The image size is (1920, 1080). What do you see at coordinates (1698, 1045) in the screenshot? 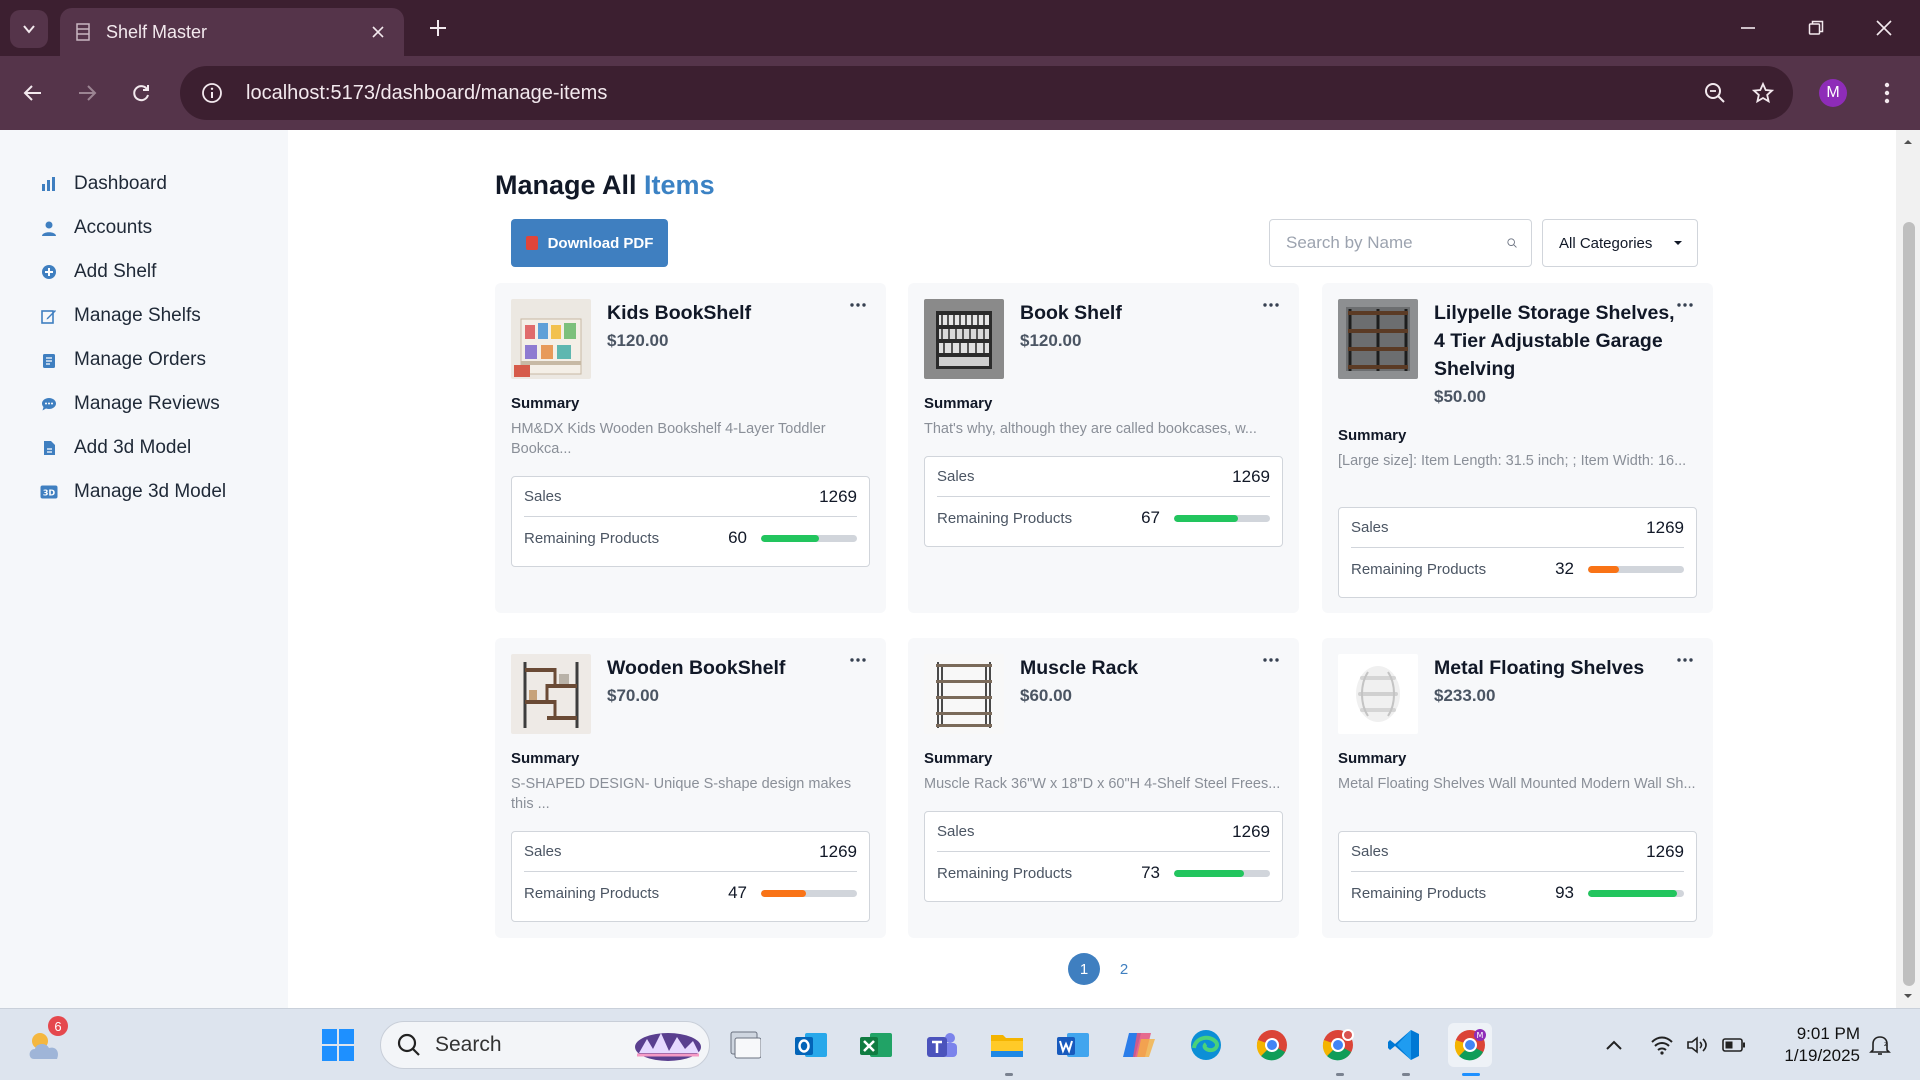
I see `volume-icon` at bounding box center [1698, 1045].